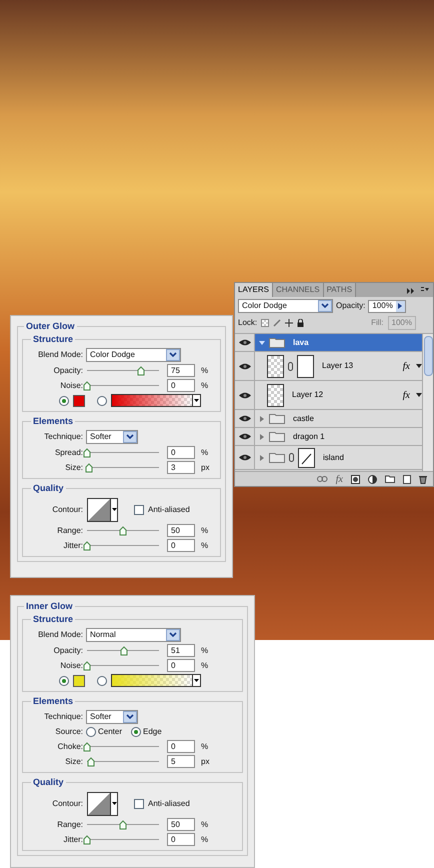  What do you see at coordinates (340, 290) in the screenshot?
I see `panel-tab: PATHS` at bounding box center [340, 290].